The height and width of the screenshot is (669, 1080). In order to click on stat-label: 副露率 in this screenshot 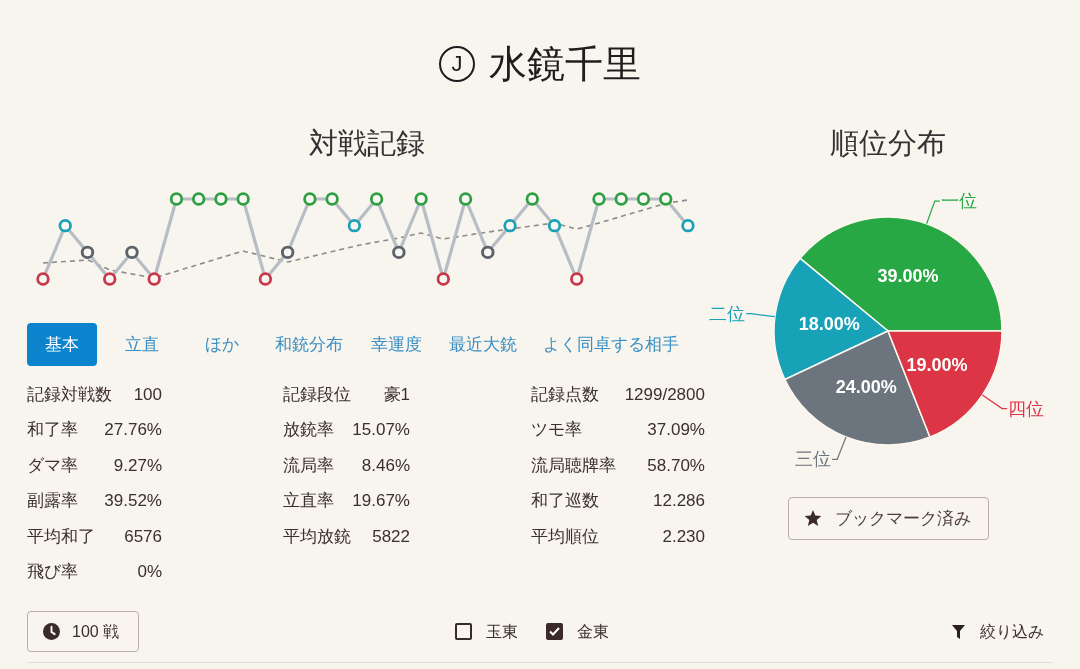, I will do `click(52, 501)`.